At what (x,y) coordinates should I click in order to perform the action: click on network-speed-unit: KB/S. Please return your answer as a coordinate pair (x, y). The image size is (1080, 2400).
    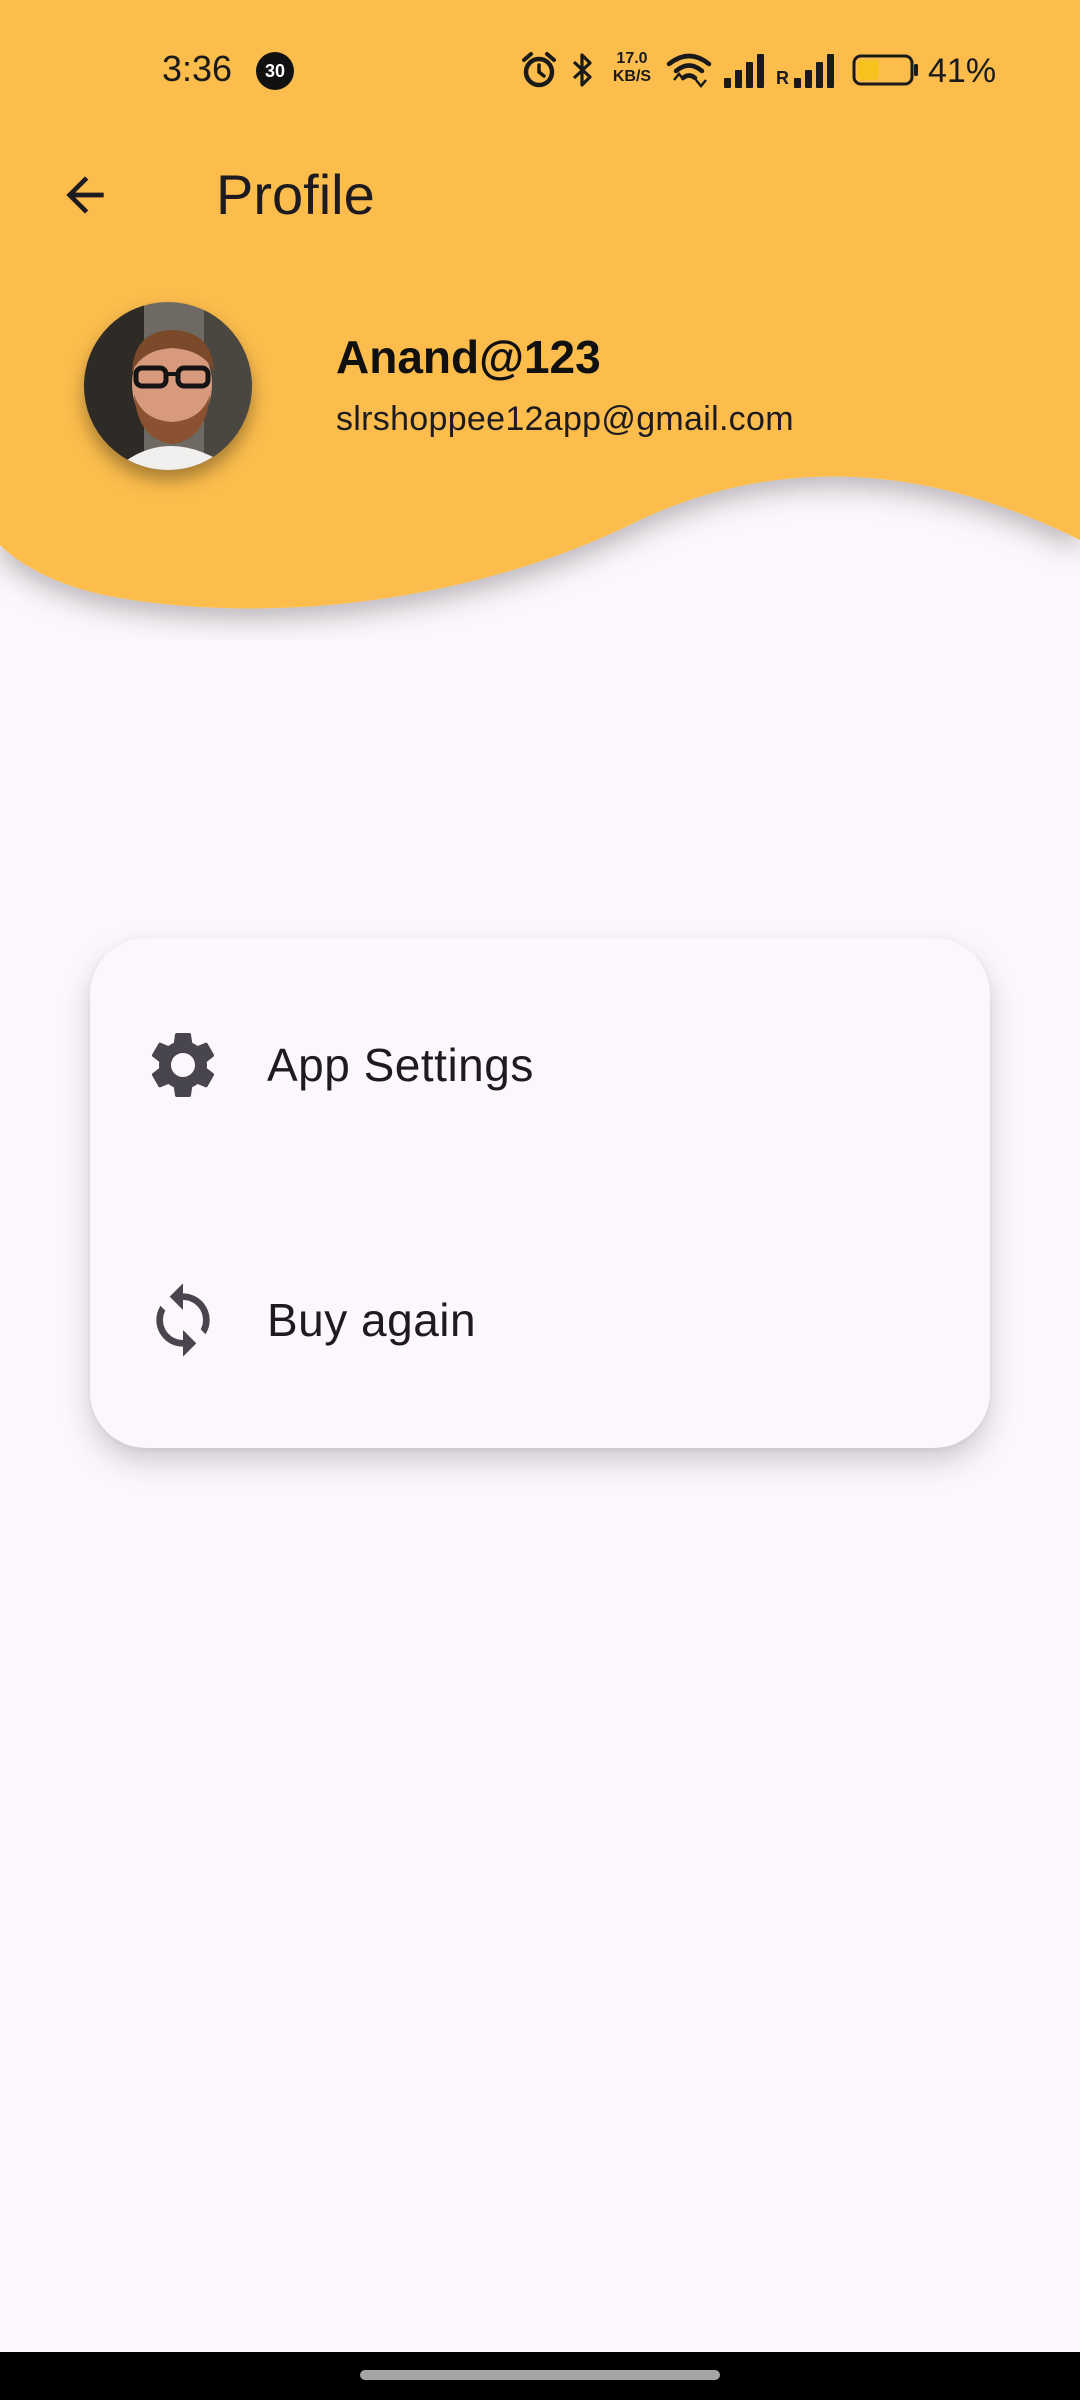
    Looking at the image, I should click on (632, 76).